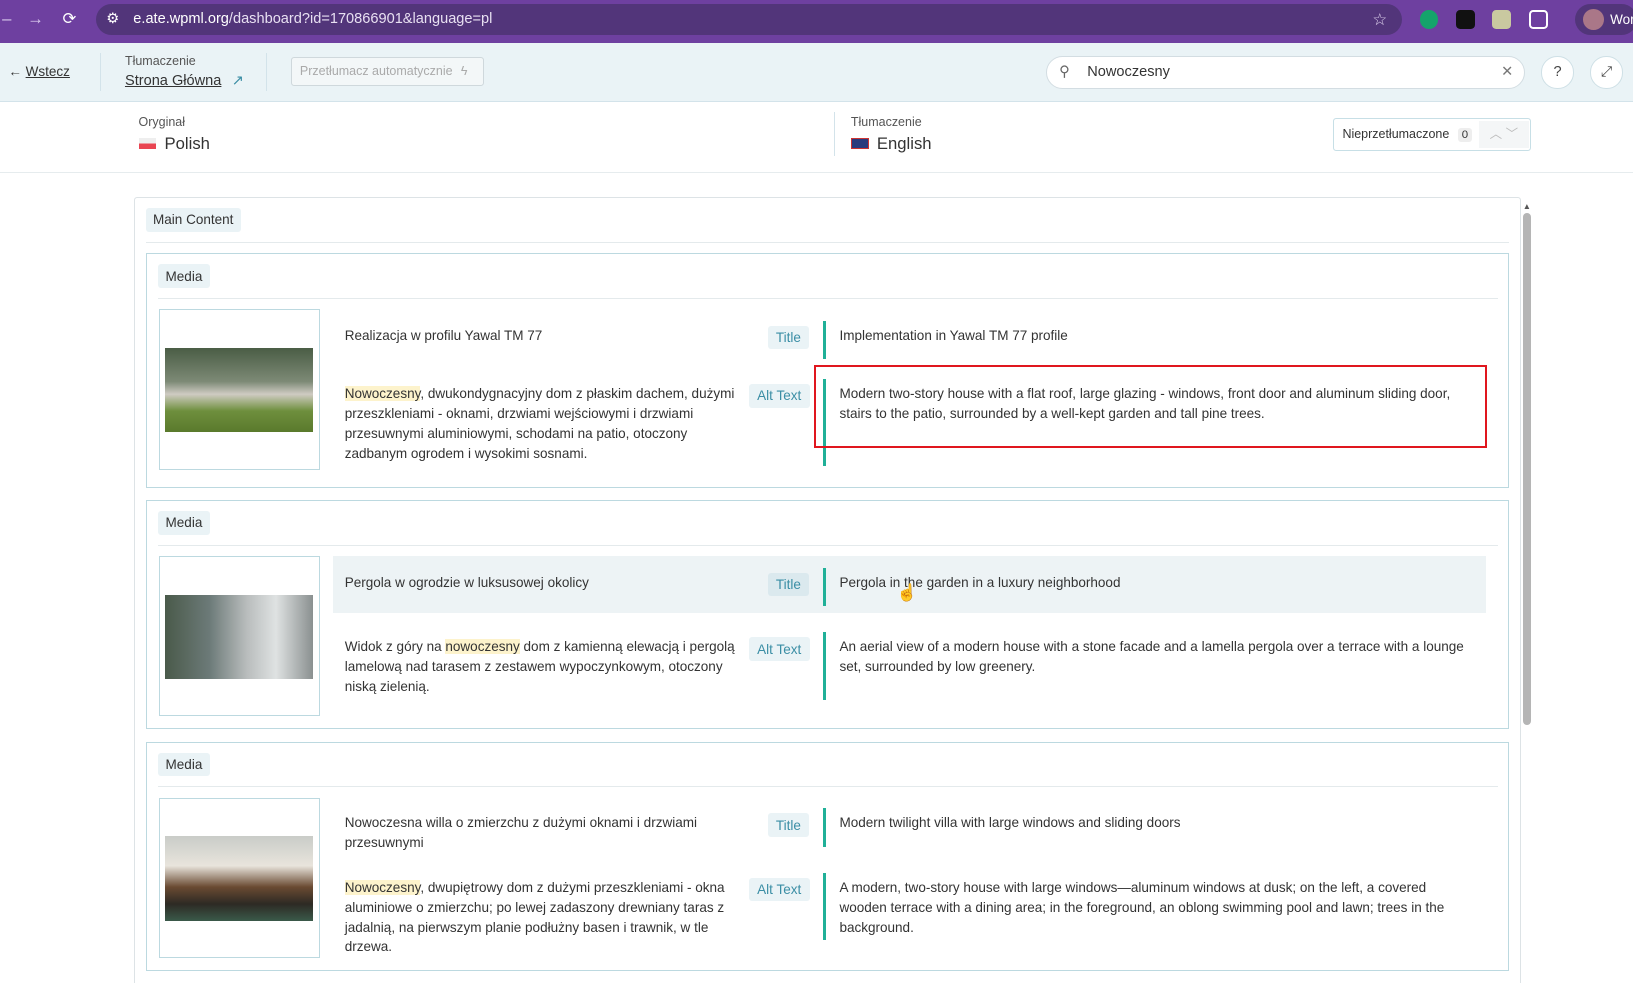 This screenshot has height=983, width=1633. What do you see at coordinates (162, 121) in the screenshot?
I see `original-label: Oryginał` at bounding box center [162, 121].